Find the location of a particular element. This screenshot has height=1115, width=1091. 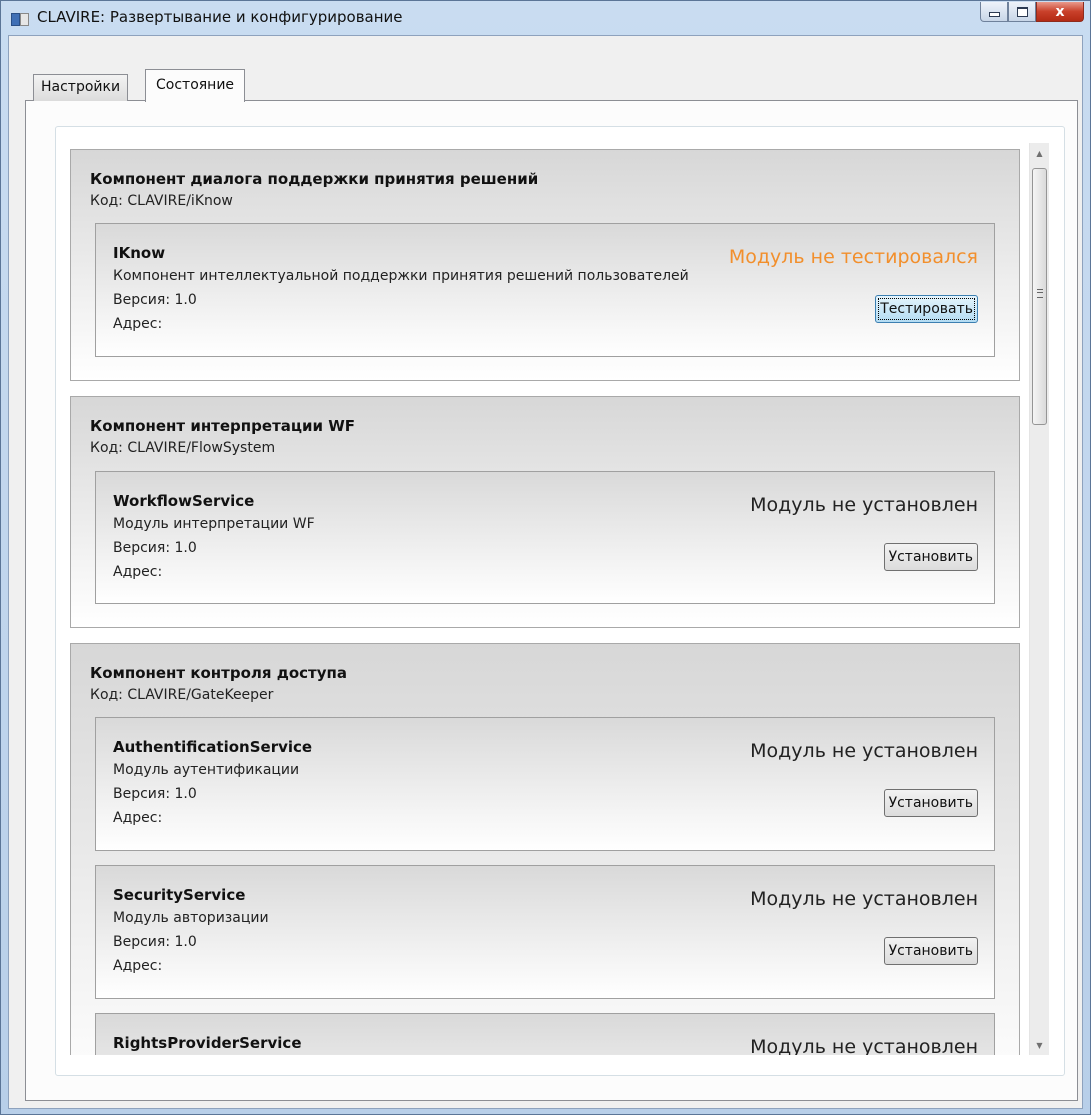

component-code: Код: CLAVIRE/FlowSystem is located at coordinates (183, 448).